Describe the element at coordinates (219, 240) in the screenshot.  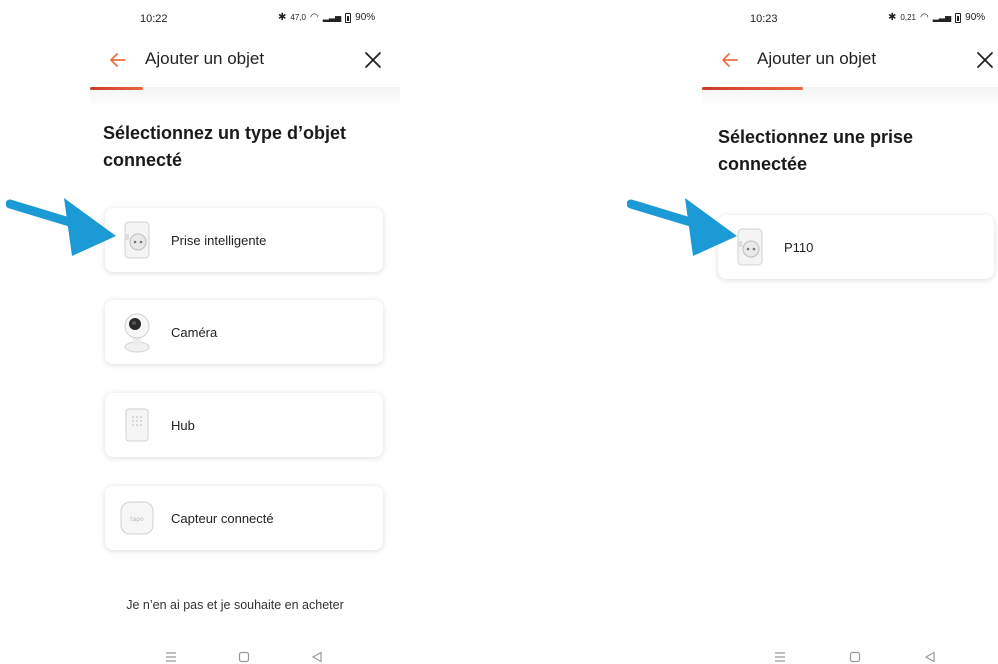
I see `device-card-label: Prise intelligente` at that location.